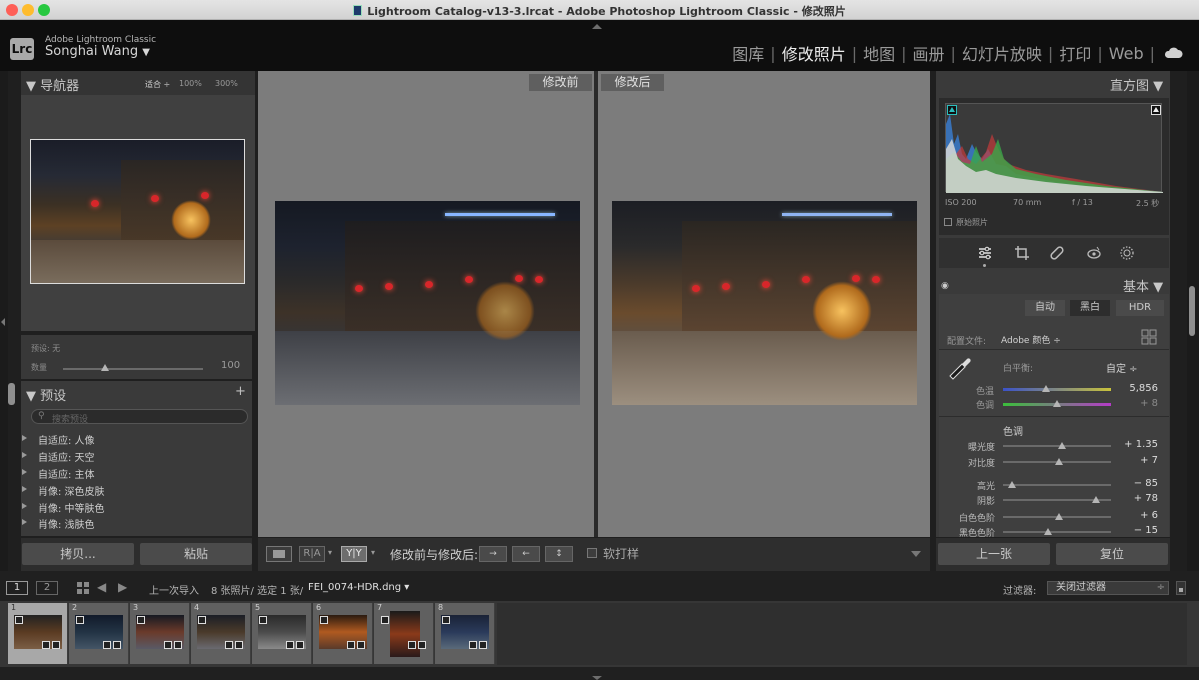  What do you see at coordinates (226, 83) in the screenshot?
I see `zoom-300: 300%` at bounding box center [226, 83].